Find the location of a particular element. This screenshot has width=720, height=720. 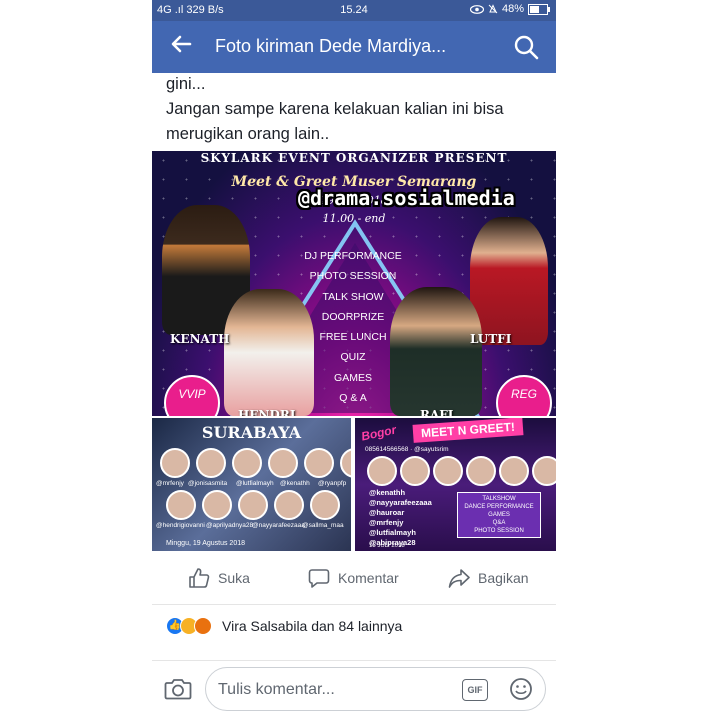

reaction-text: Vira Salsabila dan 84 lainnya is located at coordinates (312, 626).